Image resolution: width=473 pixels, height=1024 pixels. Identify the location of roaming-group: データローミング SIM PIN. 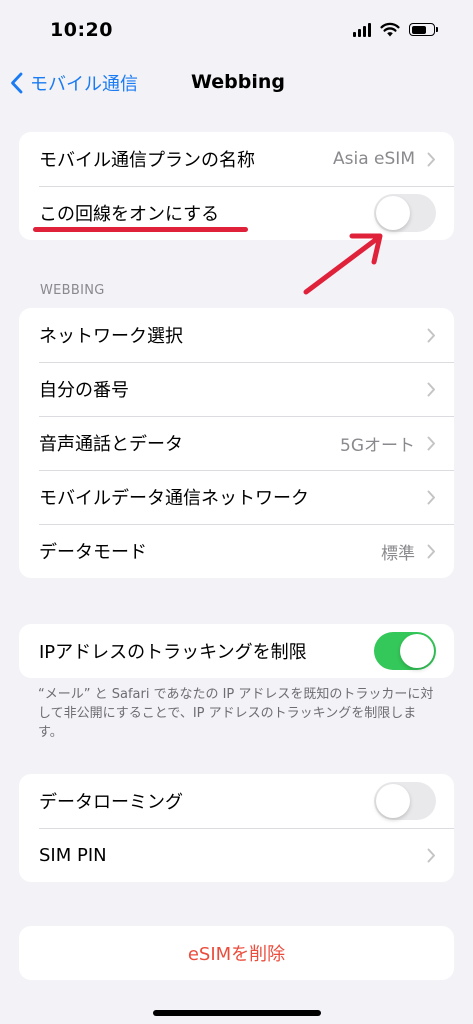
(236, 828).